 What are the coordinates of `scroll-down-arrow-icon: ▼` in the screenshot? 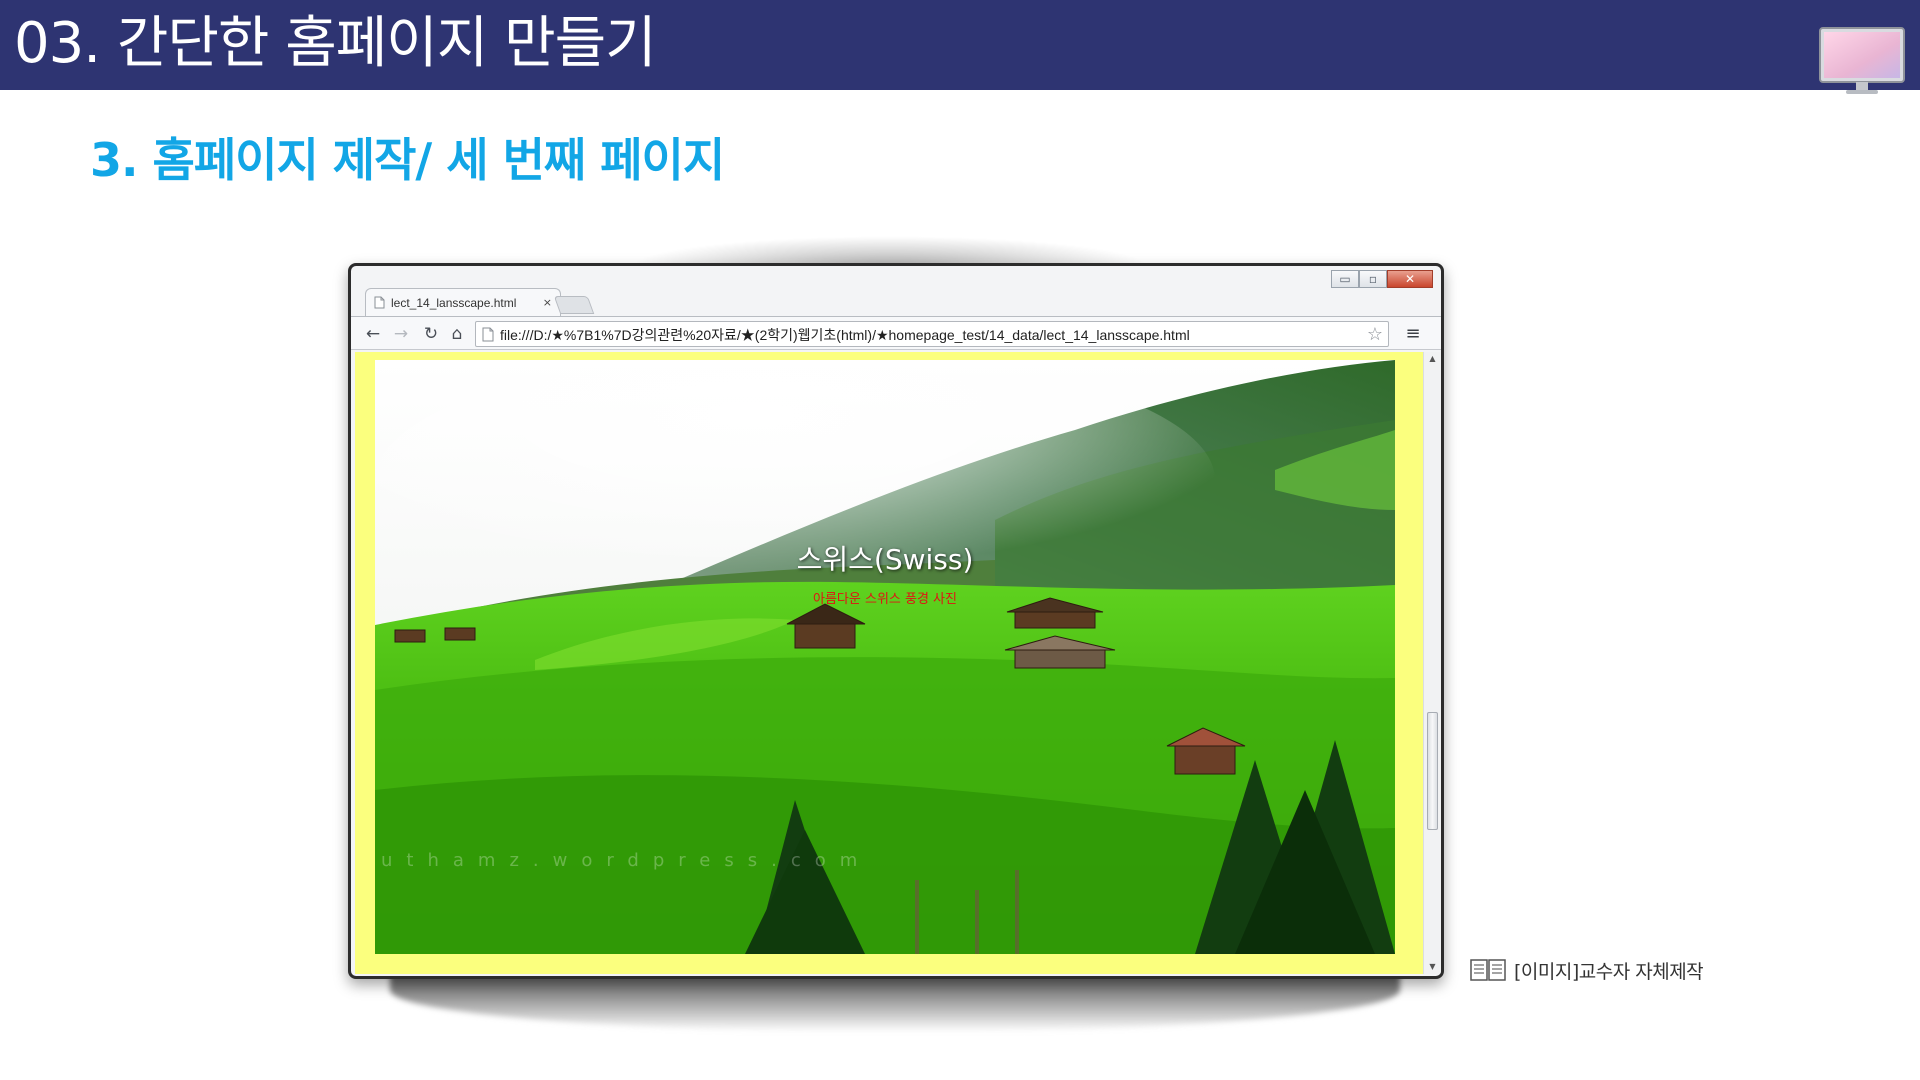 It's located at (1432, 967).